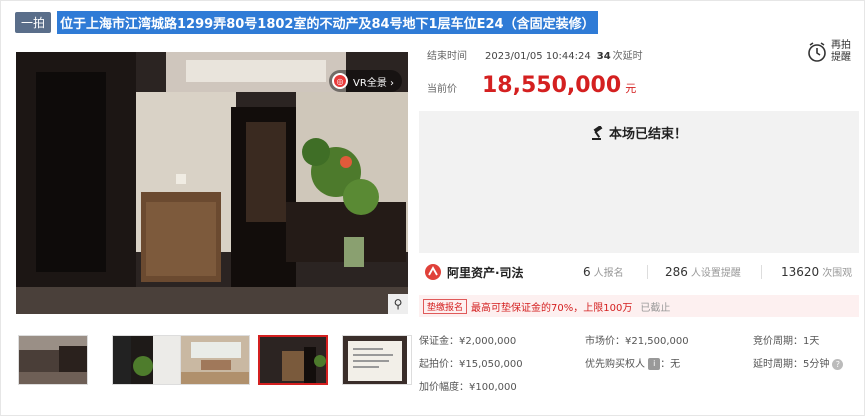  I want to click on current-price-row: 当前价 18,550,000 元, so click(531, 85).